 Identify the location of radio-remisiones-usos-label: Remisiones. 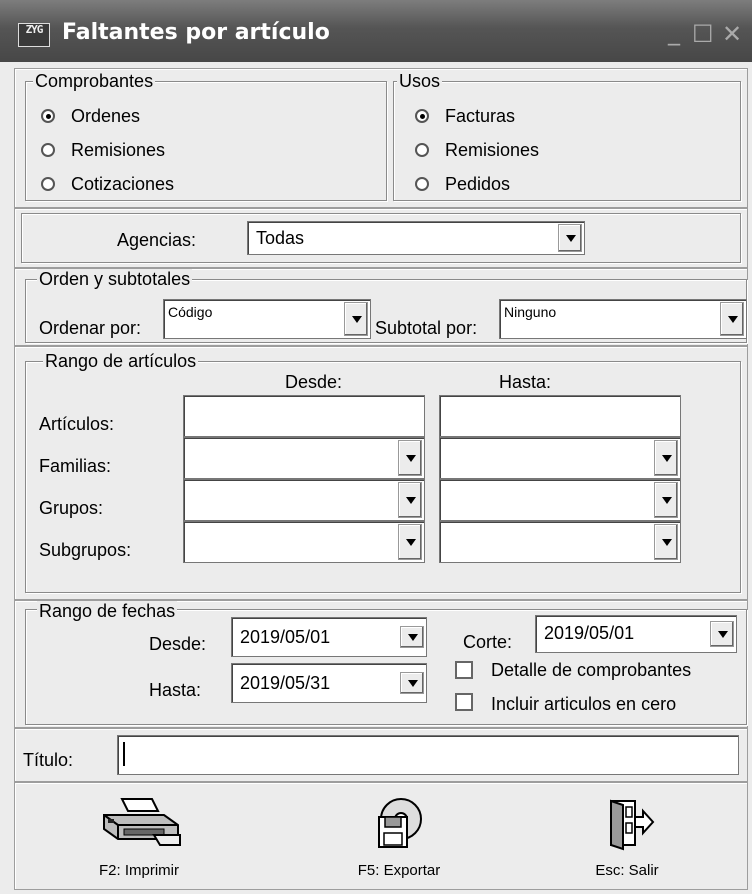
(492, 150).